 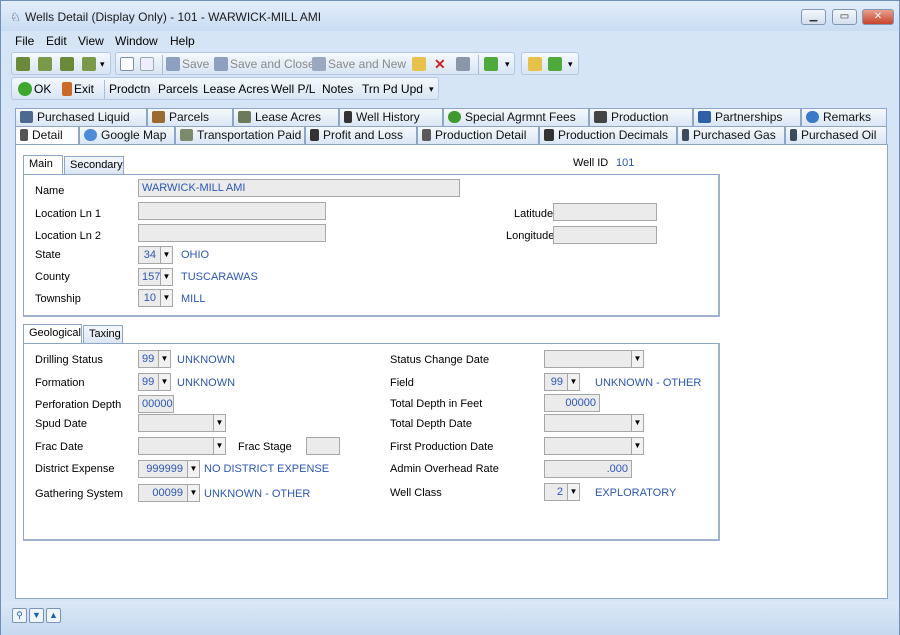 What do you see at coordinates (34, 89) in the screenshot?
I see `ok-button: OK` at bounding box center [34, 89].